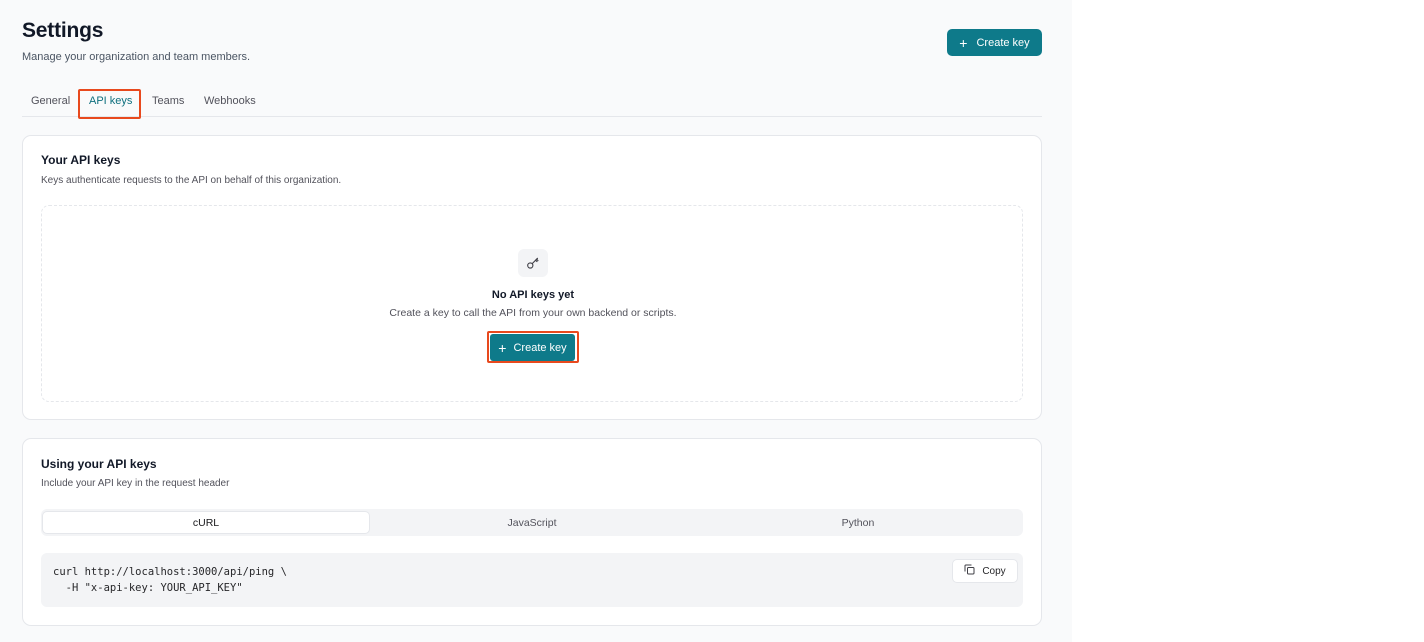 This screenshot has width=1424, height=642. I want to click on tab-general: General, so click(50, 101).